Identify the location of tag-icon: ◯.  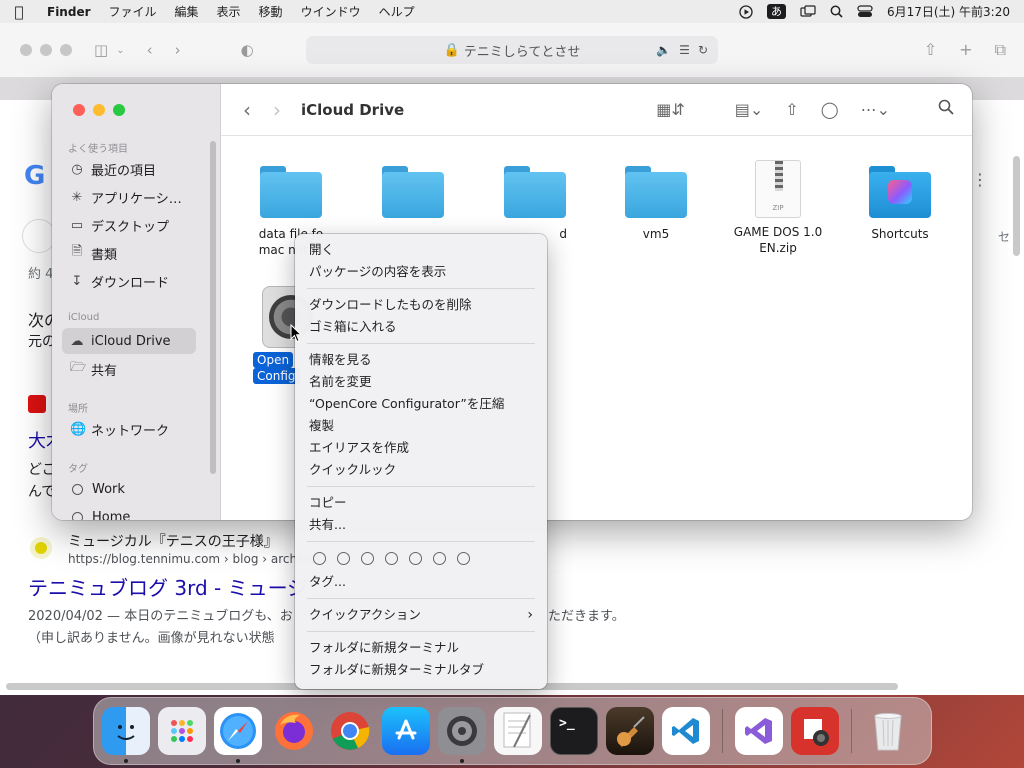
(830, 109).